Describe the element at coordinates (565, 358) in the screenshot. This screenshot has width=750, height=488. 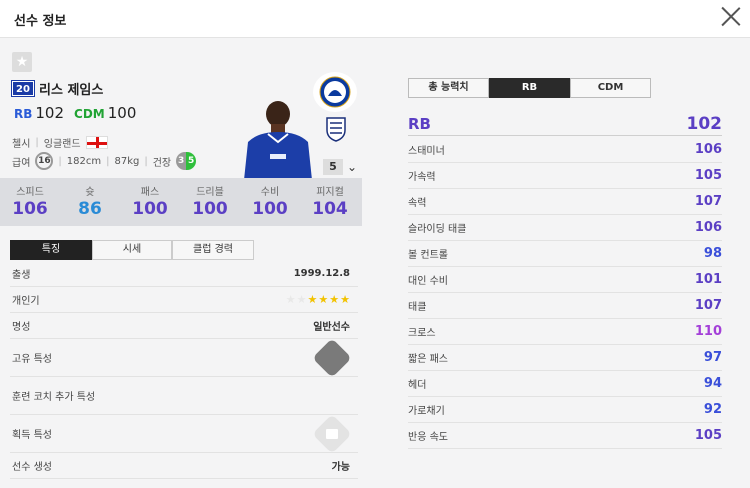
I see `list-item: 짧은 패스 97` at that location.